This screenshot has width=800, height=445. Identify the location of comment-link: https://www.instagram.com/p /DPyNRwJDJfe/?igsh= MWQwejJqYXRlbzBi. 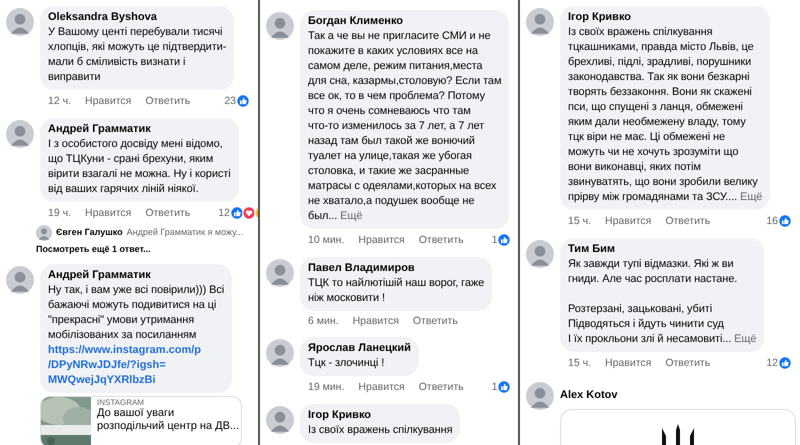
(136, 365).